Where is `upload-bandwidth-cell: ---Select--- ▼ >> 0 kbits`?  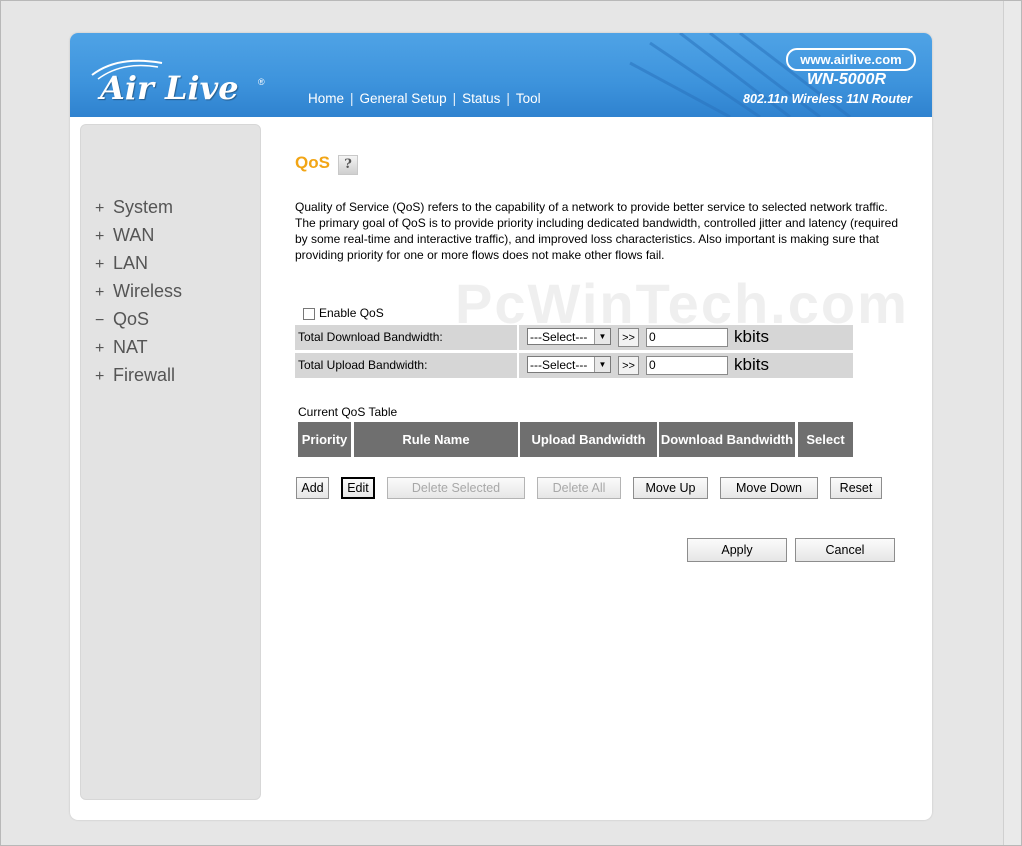
upload-bandwidth-cell: ---Select--- ▼ >> 0 kbits is located at coordinates (686, 365).